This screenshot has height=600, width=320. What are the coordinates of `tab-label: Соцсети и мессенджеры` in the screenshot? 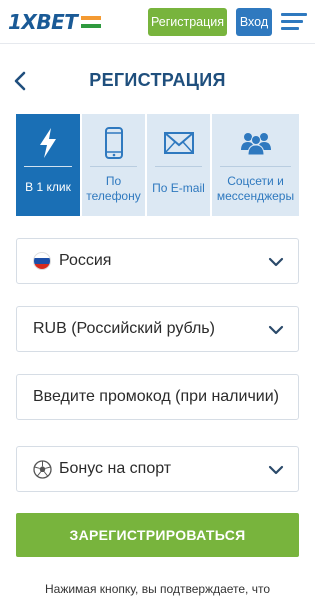 It's located at (255, 188).